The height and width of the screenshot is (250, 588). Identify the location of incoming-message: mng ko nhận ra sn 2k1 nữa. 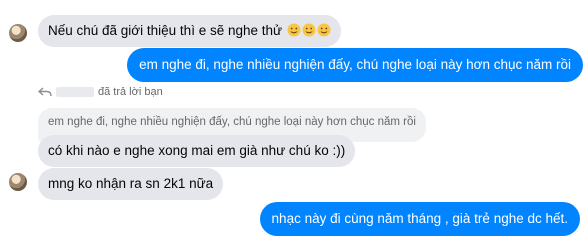
(131, 184).